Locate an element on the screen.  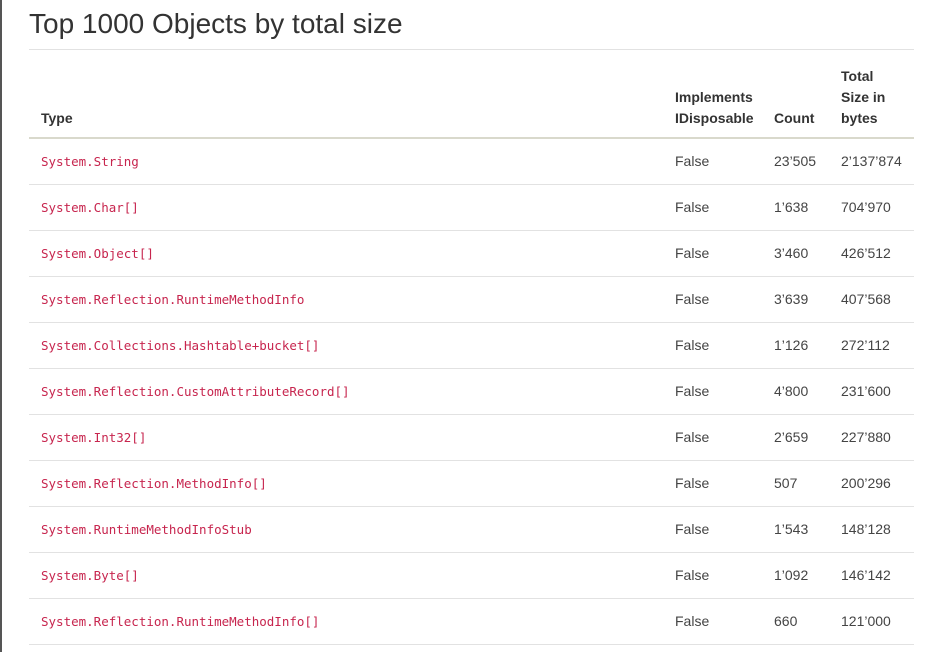
window-left-border is located at coordinates (1, 326).